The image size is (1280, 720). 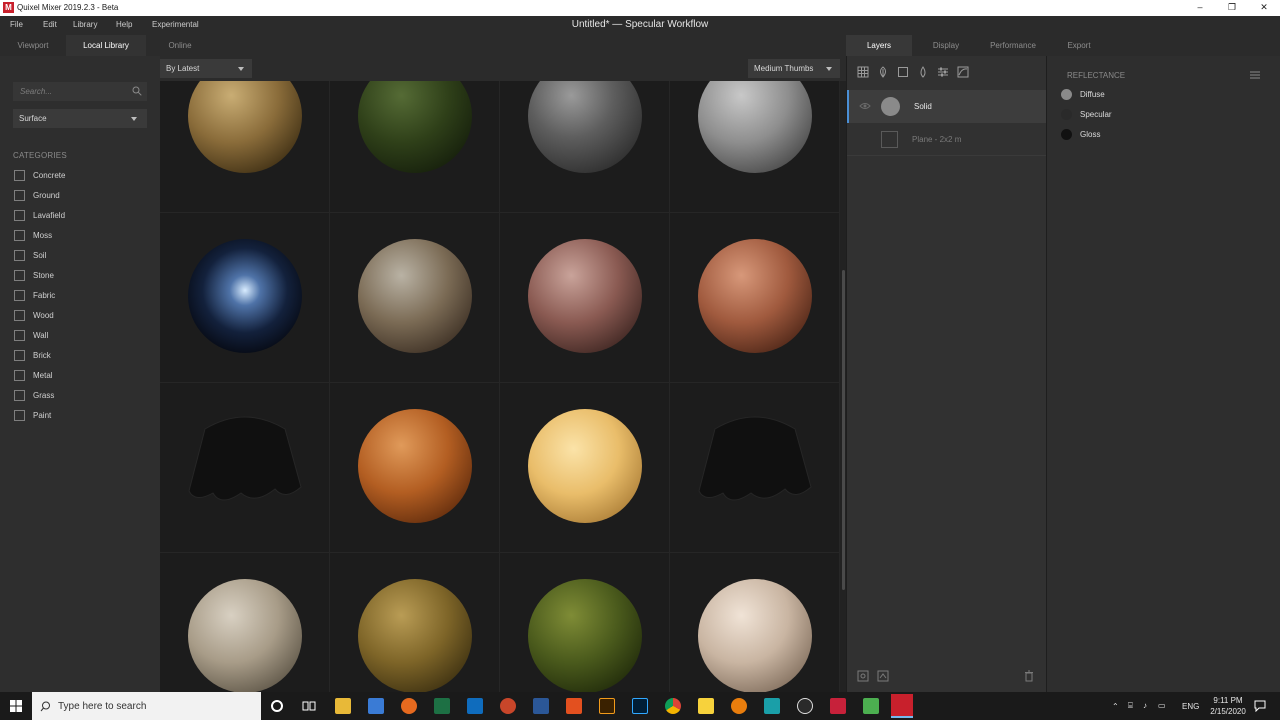 What do you see at coordinates (946, 45) in the screenshot?
I see `tab-display: Display` at bounding box center [946, 45].